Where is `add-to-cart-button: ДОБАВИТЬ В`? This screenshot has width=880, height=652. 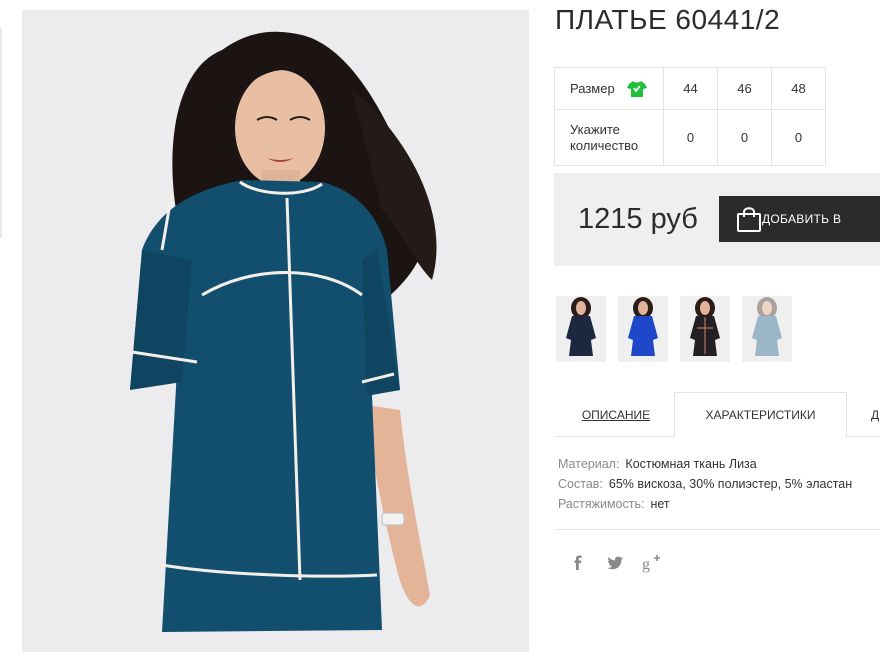
add-to-cart-button: ДОБАВИТЬ В is located at coordinates (799, 219).